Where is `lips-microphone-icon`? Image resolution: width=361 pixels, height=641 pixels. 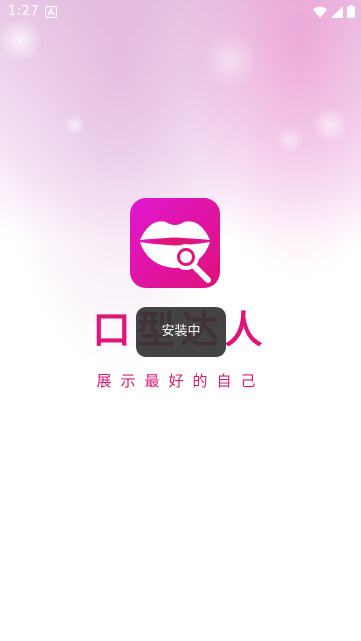 lips-microphone-icon is located at coordinates (175, 252).